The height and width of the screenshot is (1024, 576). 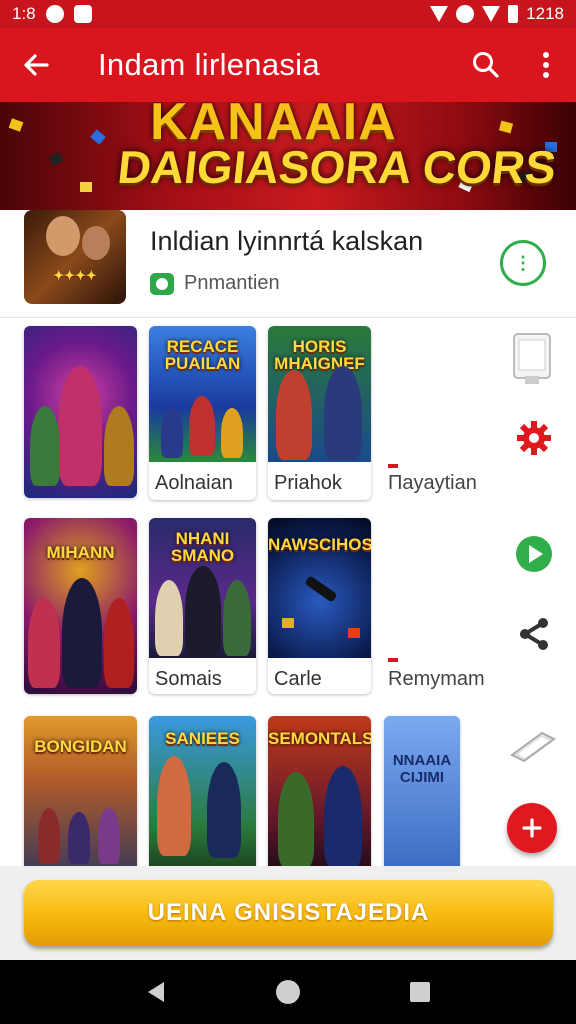 I want to click on game-card: NNAAIA CIJIMI, so click(x=422, y=791).